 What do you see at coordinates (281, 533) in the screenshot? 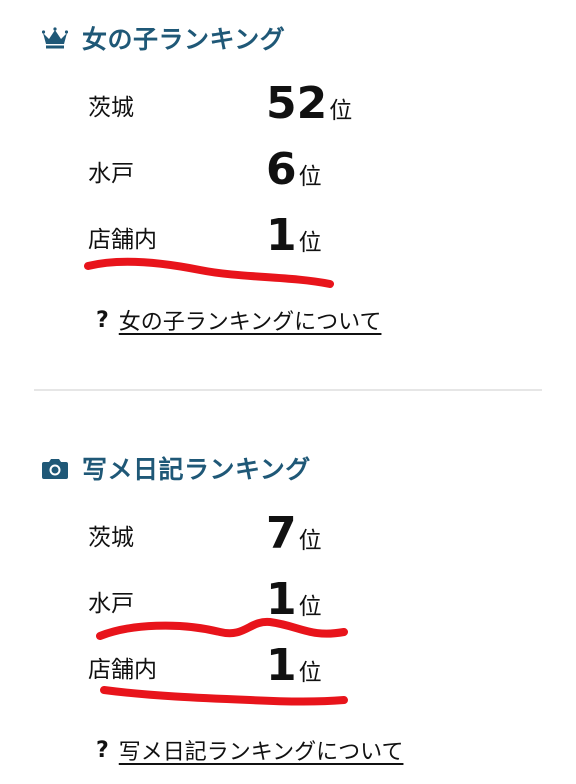
I see `rank-number: 7` at bounding box center [281, 533].